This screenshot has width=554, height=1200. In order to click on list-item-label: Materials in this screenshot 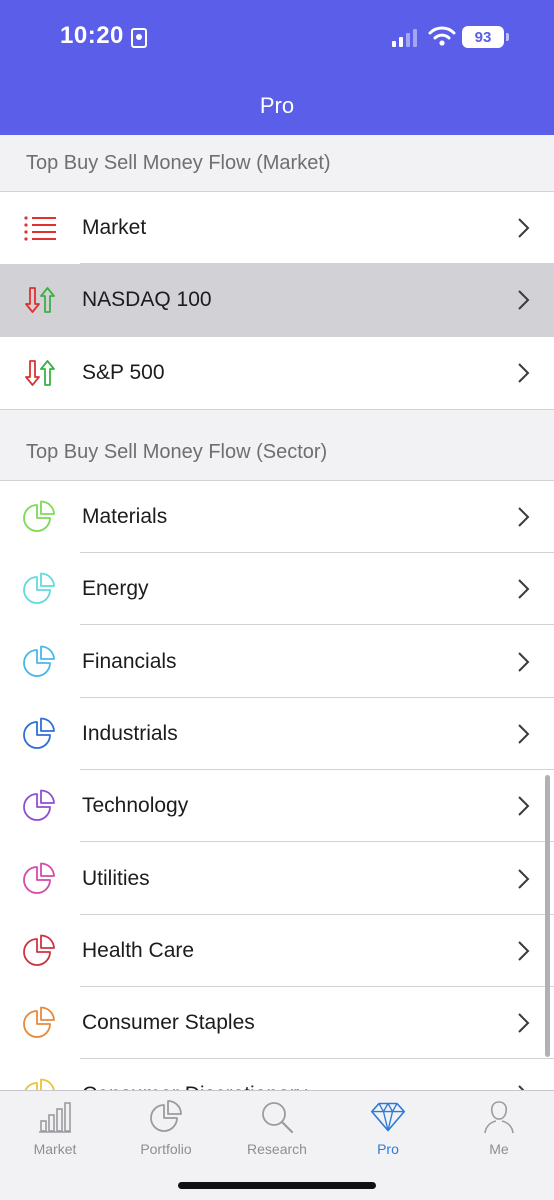, I will do `click(125, 517)`.